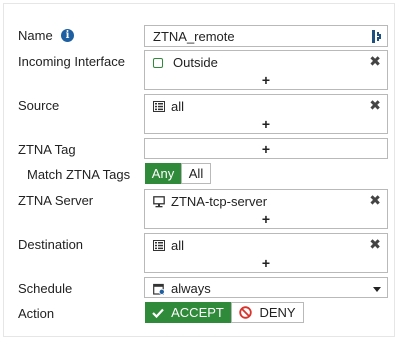  I want to click on interface-square-icon, so click(158, 62).